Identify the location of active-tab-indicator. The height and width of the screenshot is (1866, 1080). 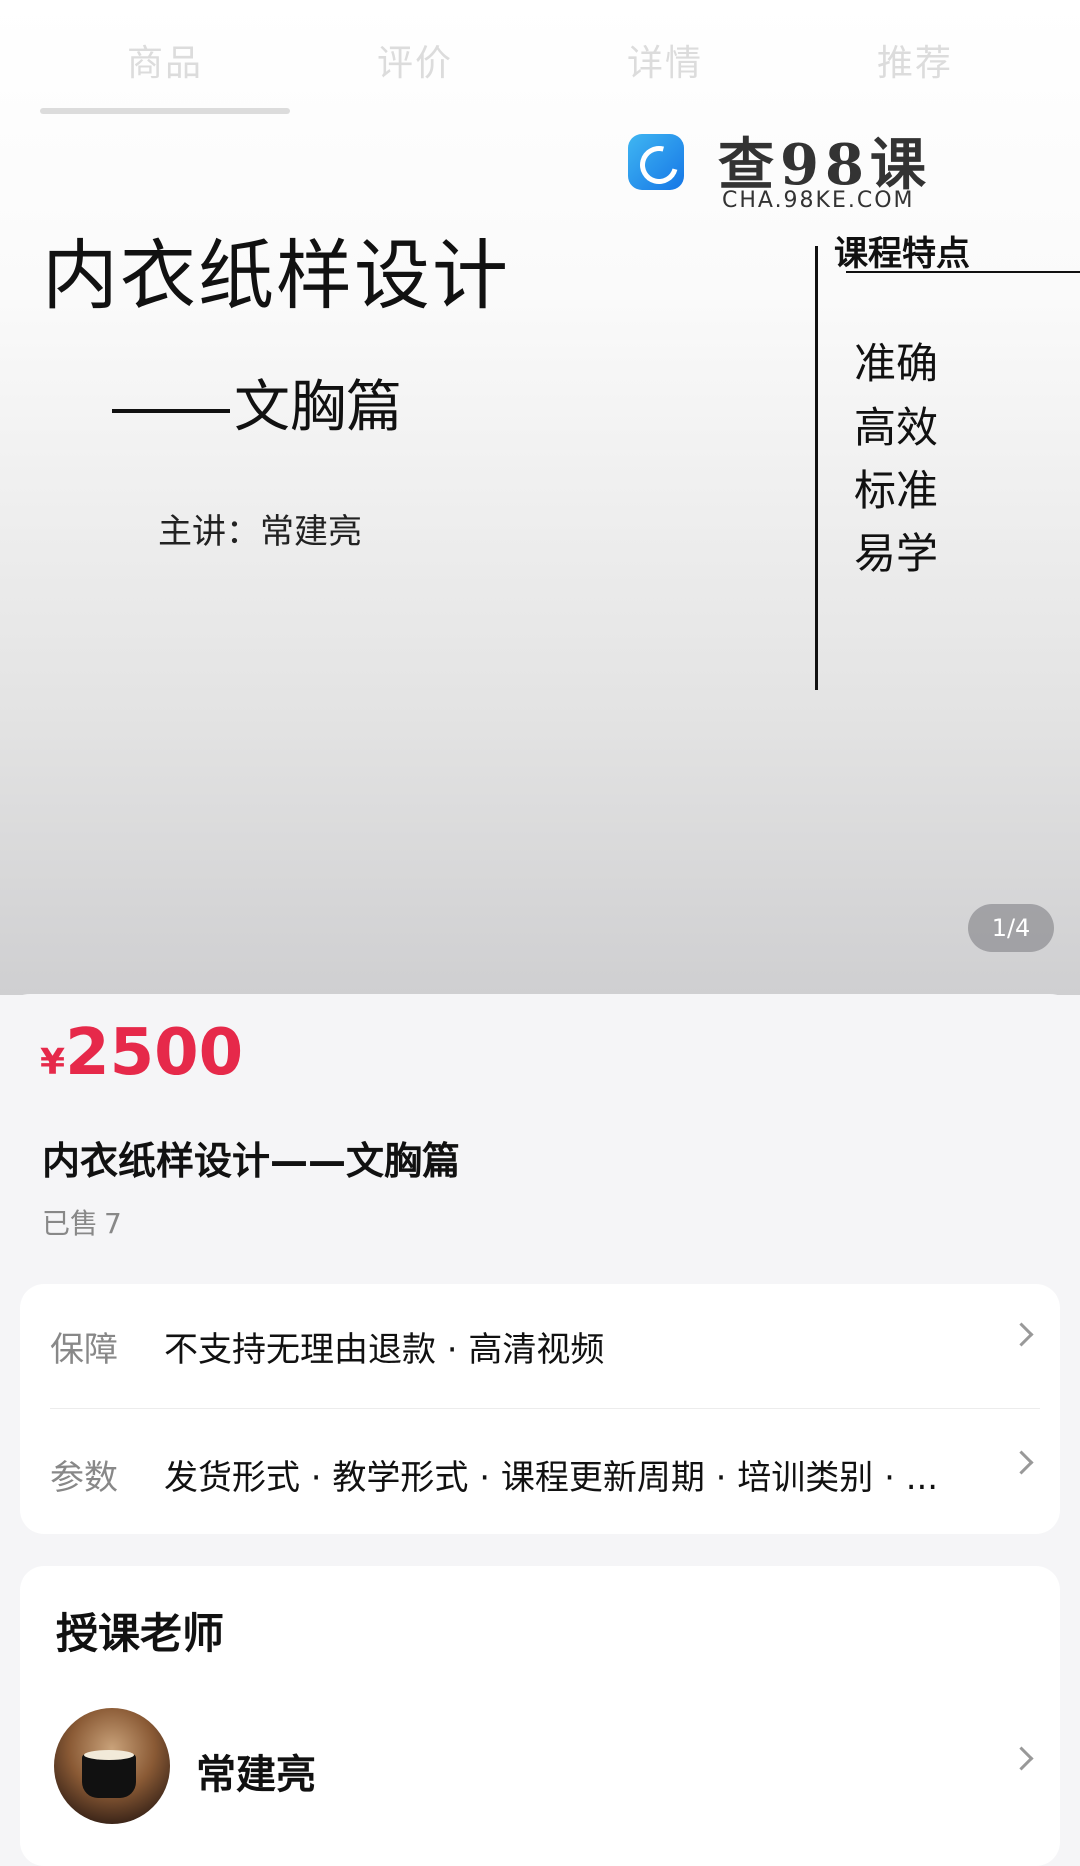
(165, 111).